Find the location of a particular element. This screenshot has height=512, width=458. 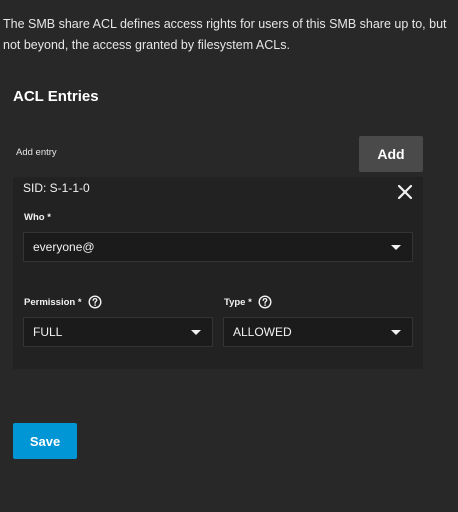

type-label: Type * is located at coordinates (248, 302).